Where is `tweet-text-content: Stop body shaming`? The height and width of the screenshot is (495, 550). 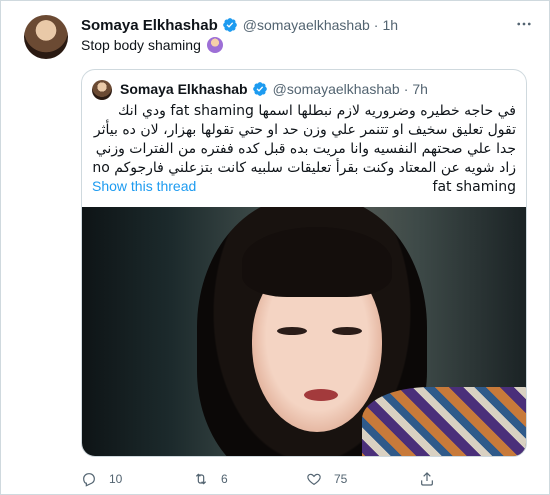
tweet-text-content: Stop body shaming is located at coordinates (141, 45).